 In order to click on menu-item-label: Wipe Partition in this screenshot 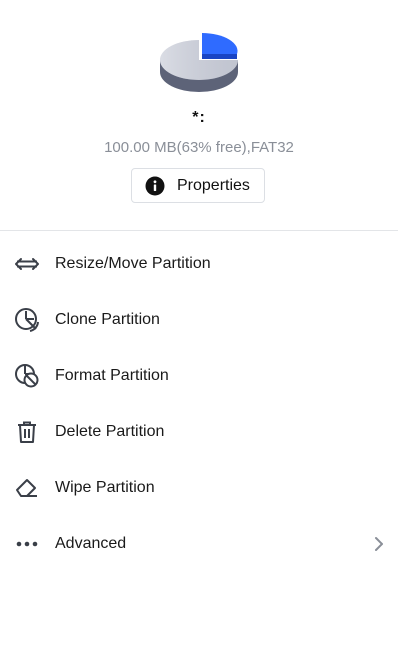, I will do `click(105, 487)`.